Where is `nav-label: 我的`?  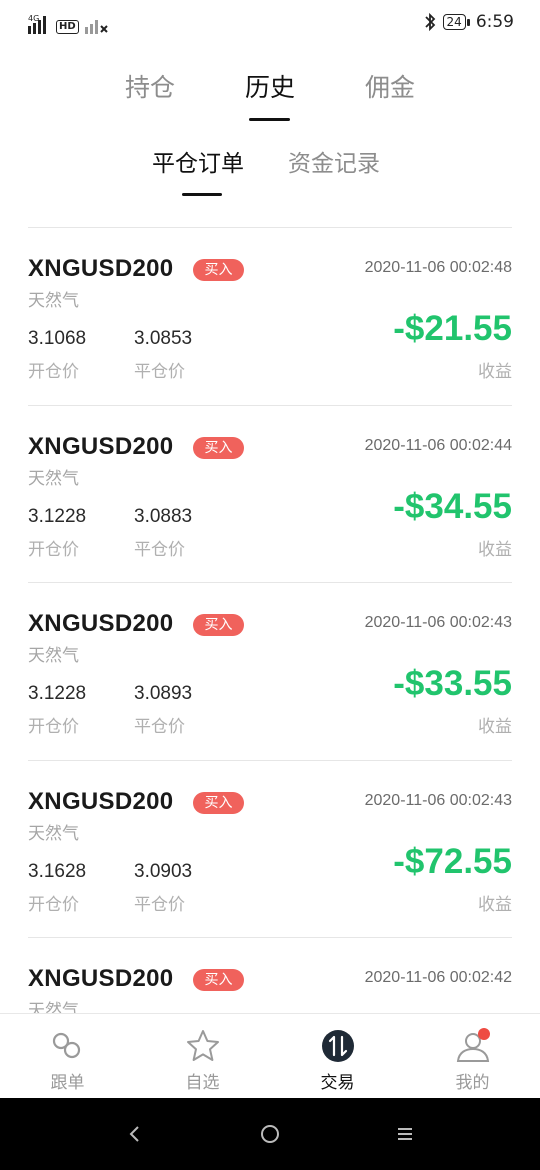
nav-label: 我的 is located at coordinates (472, 1083).